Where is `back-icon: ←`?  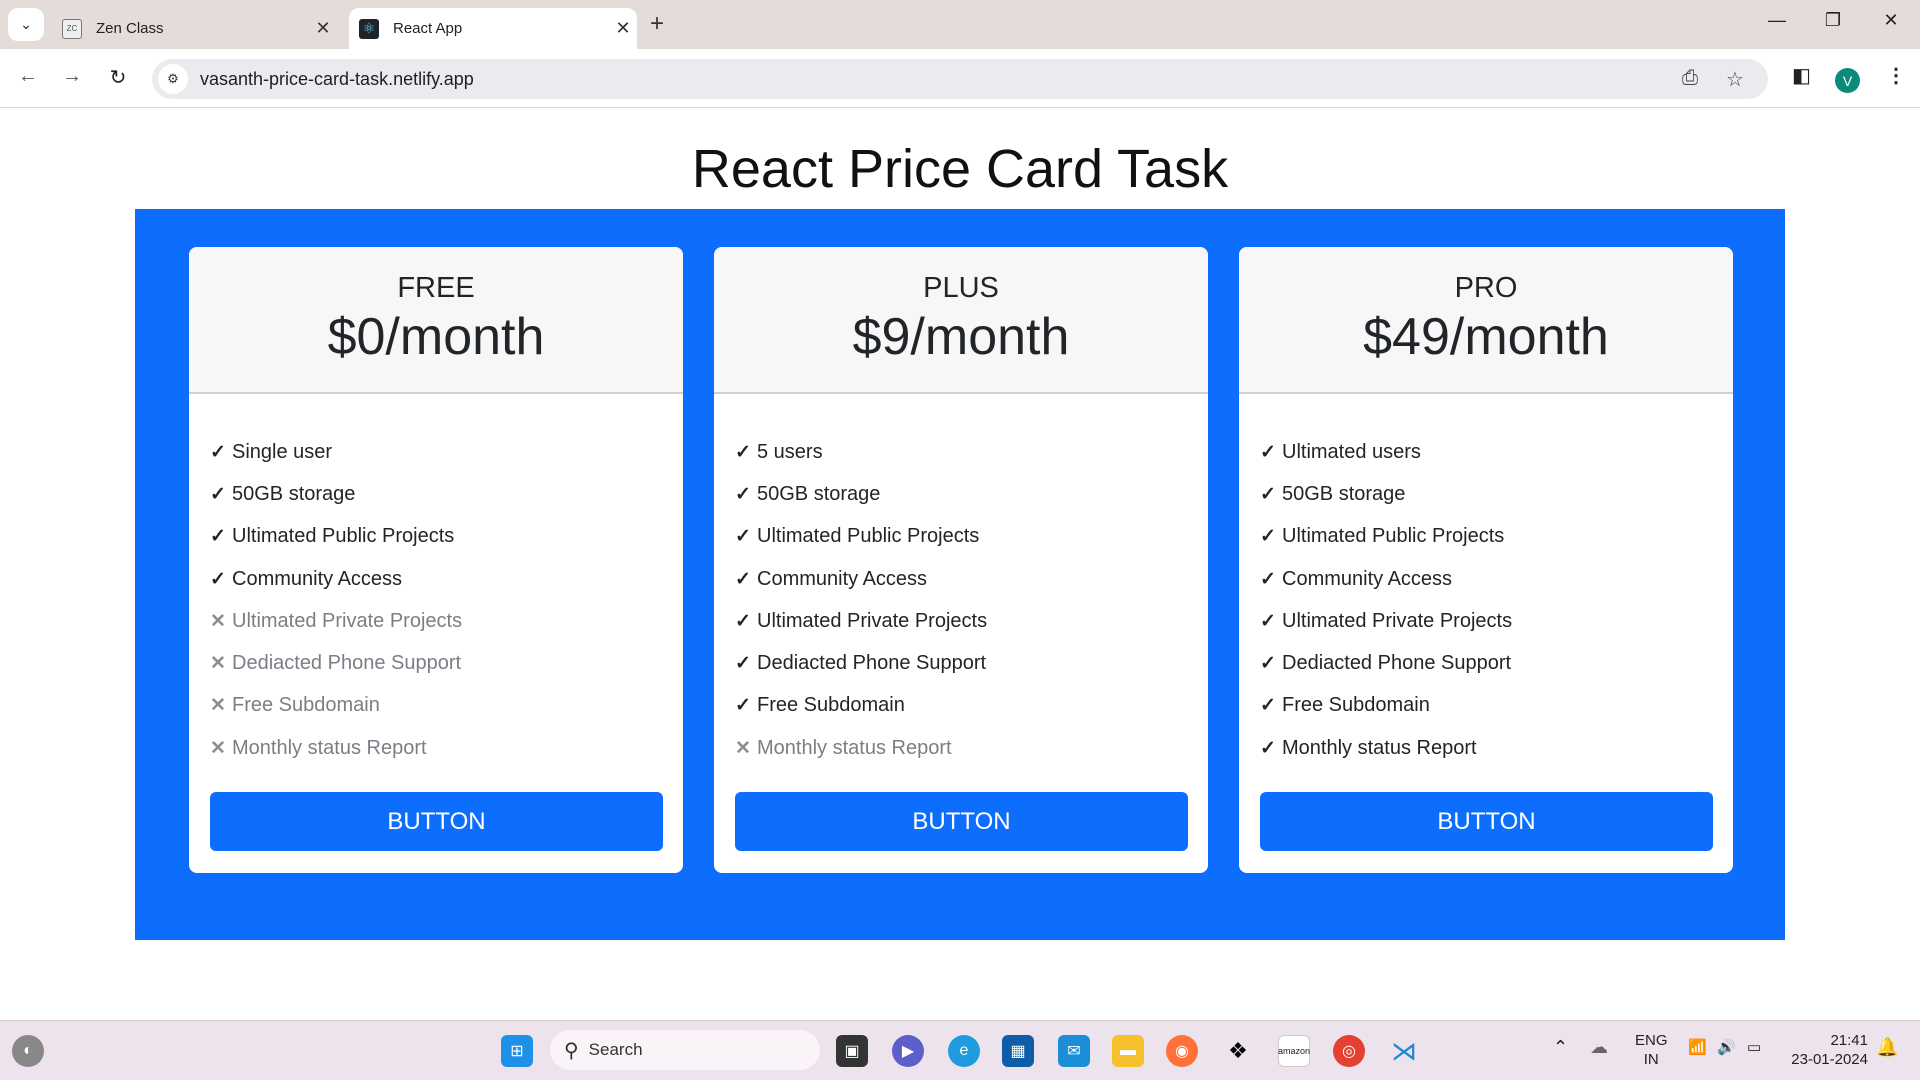 back-icon: ← is located at coordinates (28, 76).